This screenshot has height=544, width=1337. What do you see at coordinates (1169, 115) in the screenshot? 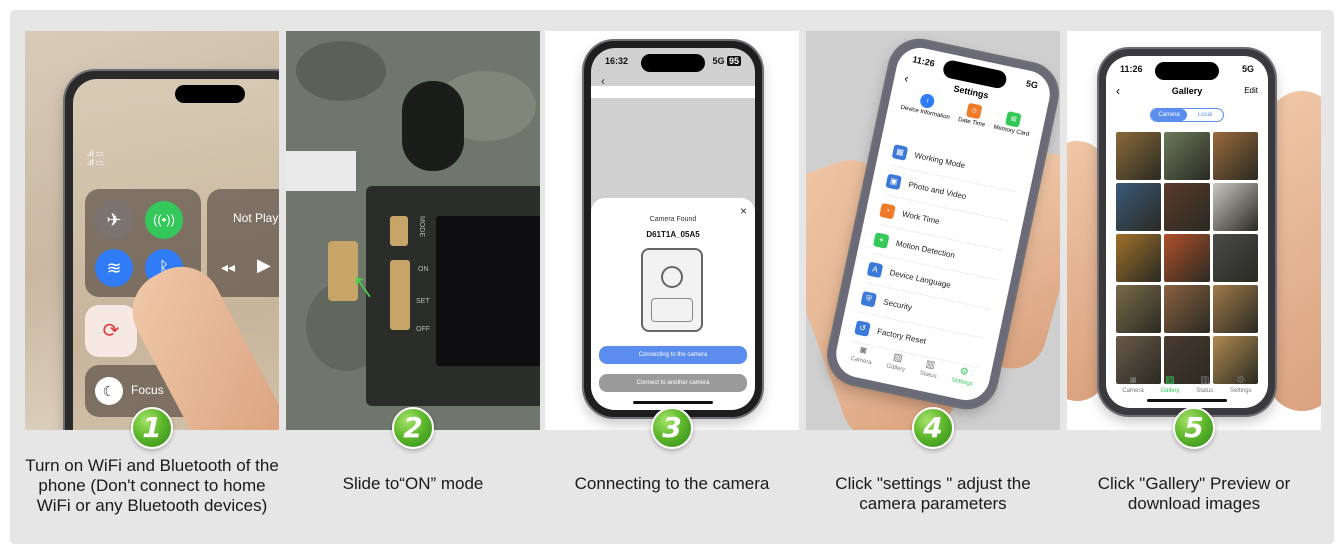
I see `segment-camera: Camera` at bounding box center [1169, 115].